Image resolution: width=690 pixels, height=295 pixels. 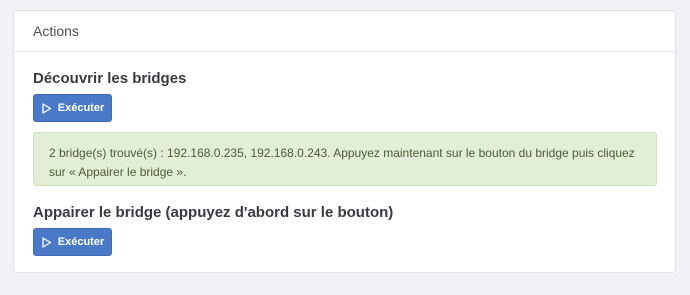 I want to click on discover-execute-button: Exécuter, so click(x=72, y=108).